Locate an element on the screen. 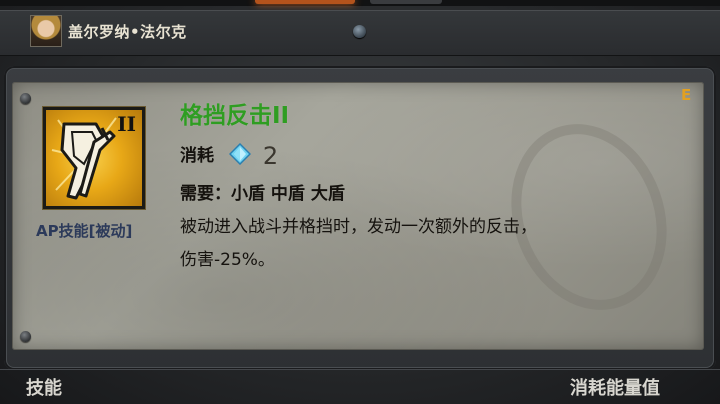 The height and width of the screenshot is (404, 720). active-tab-indicator is located at coordinates (305, 2).